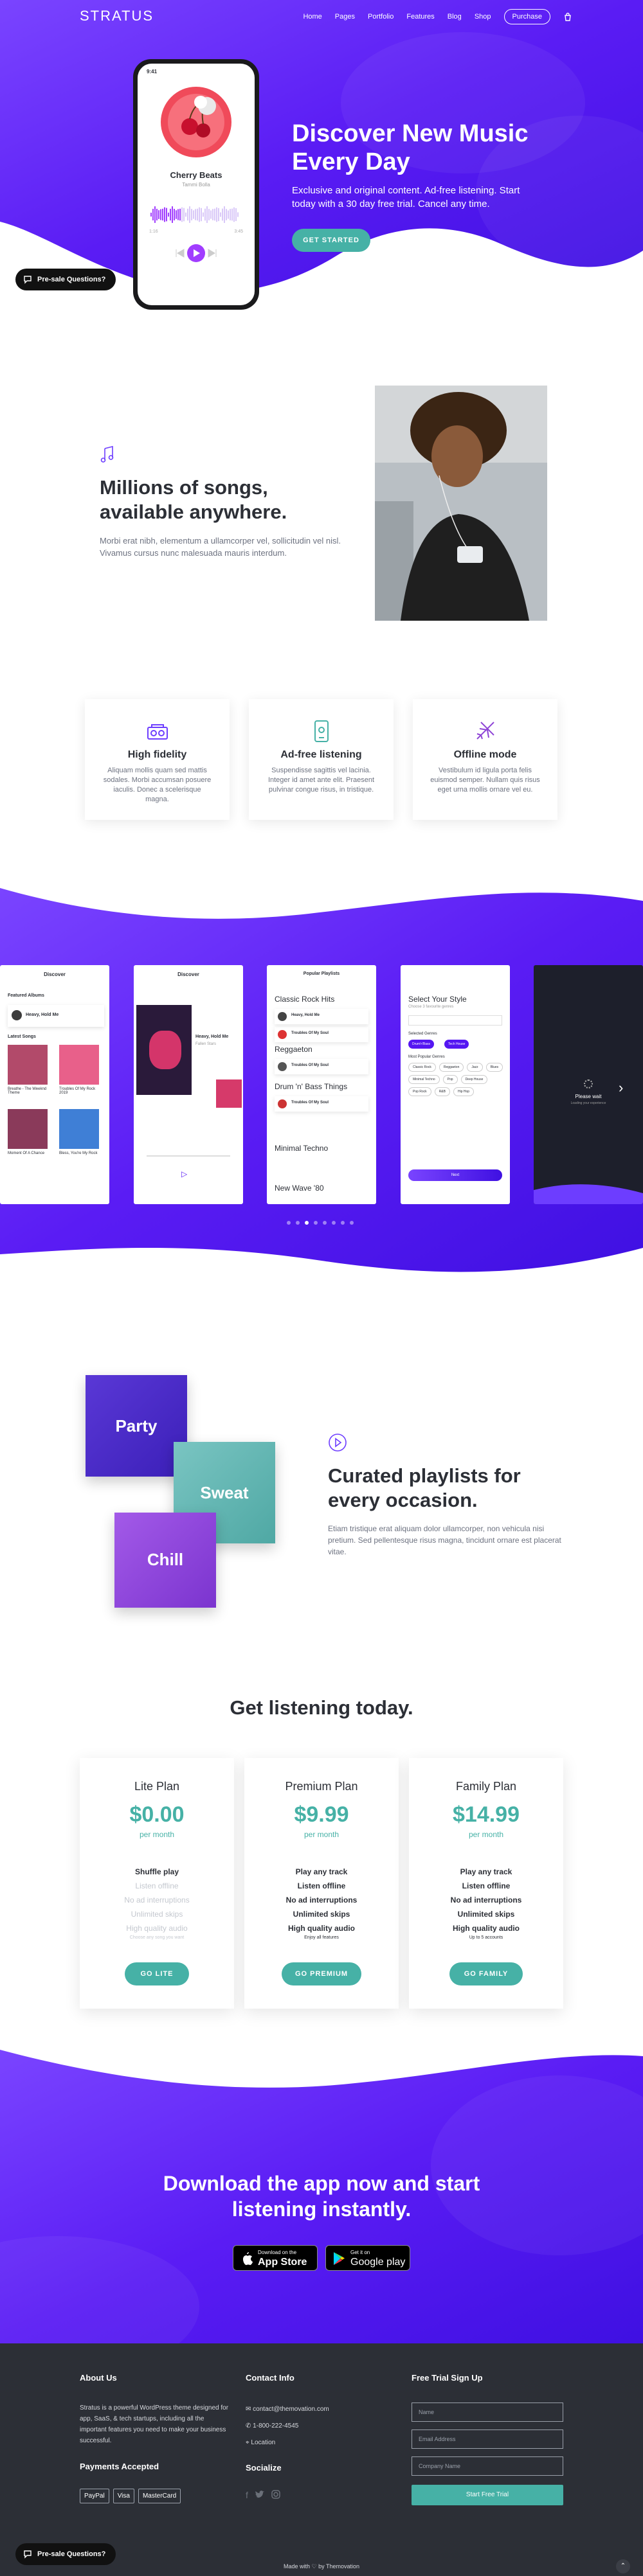  I want to click on play-icon, so click(196, 253).